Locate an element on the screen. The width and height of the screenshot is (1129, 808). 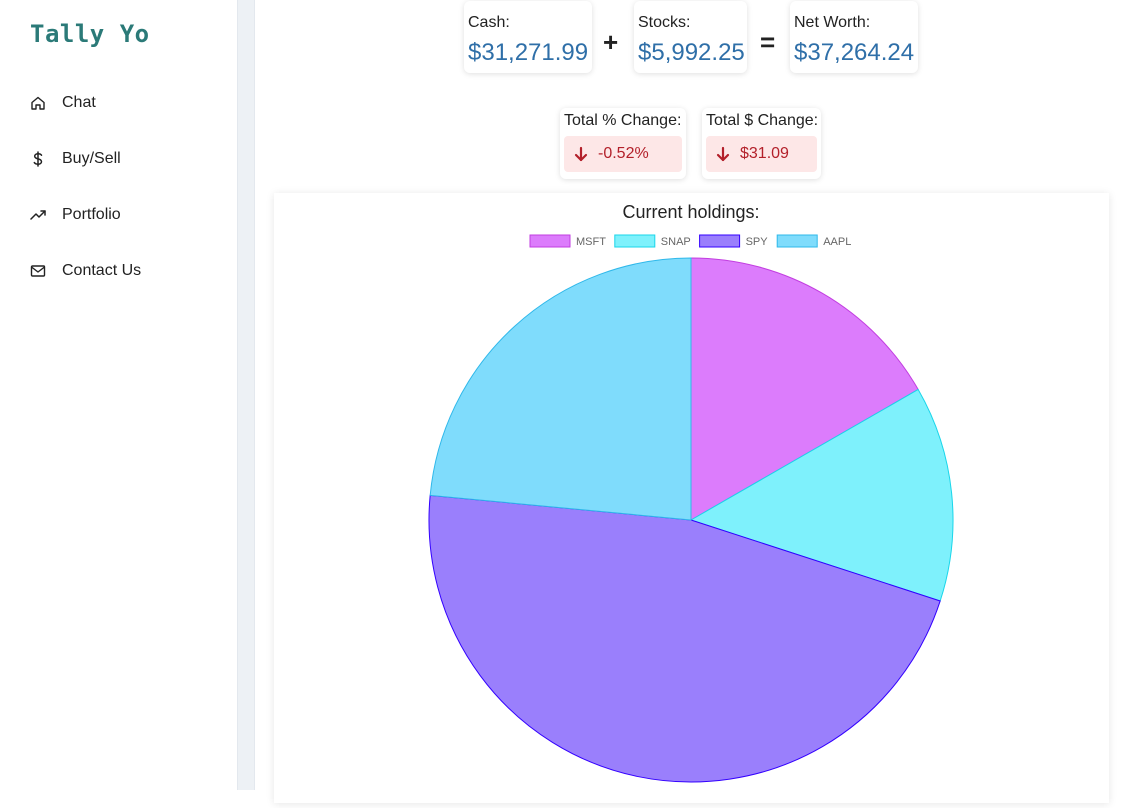
total-percent-change-badge: -0.52% is located at coordinates (623, 154).